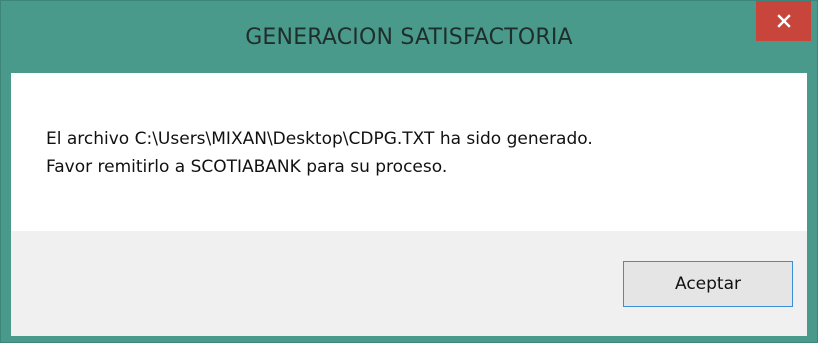  Describe the element at coordinates (708, 284) in the screenshot. I see `accept-button: Aceptar` at that location.